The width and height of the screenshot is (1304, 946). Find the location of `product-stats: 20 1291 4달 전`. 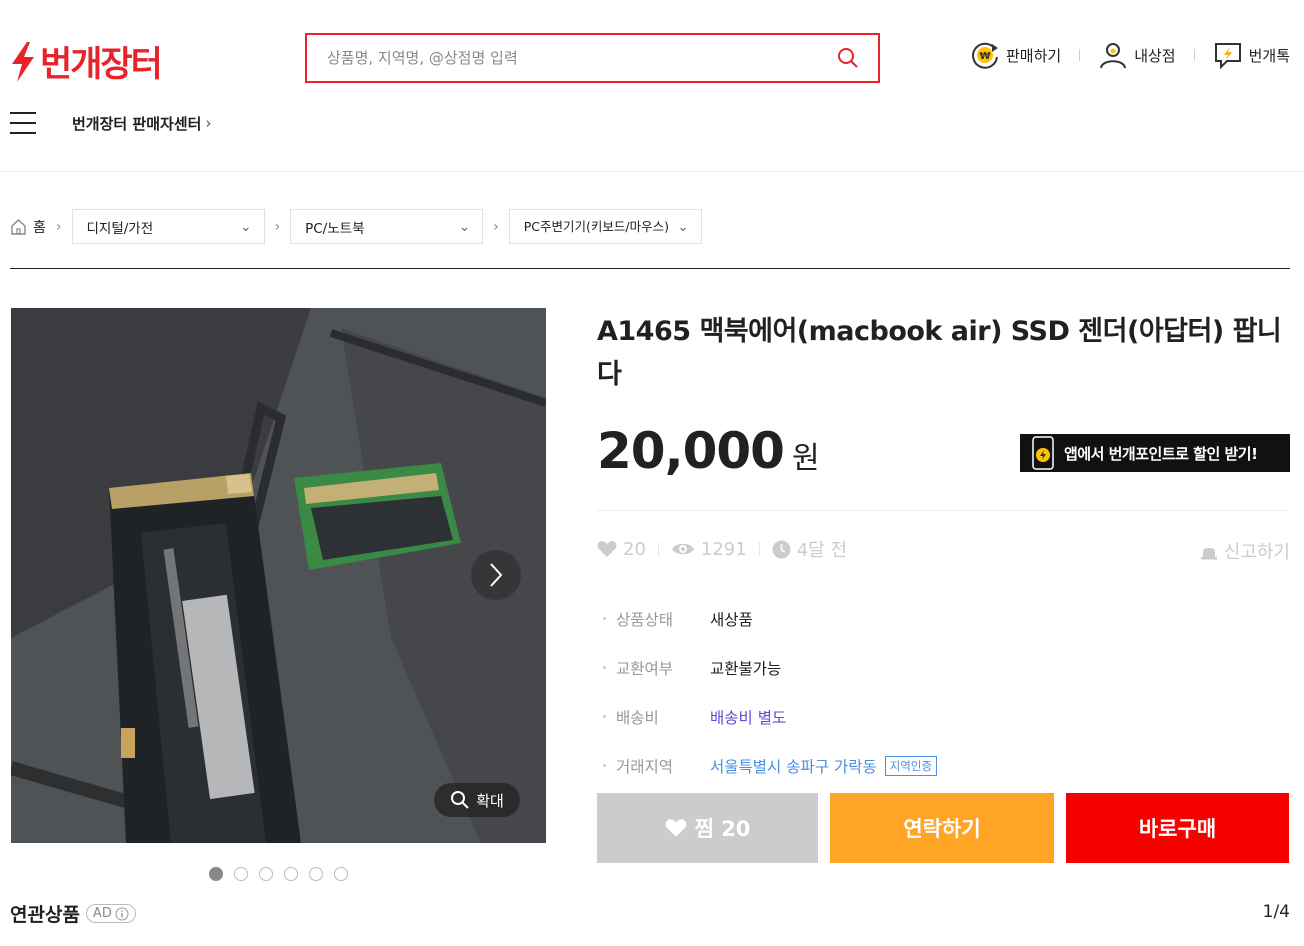

product-stats: 20 1291 4달 전 is located at coordinates (722, 549).